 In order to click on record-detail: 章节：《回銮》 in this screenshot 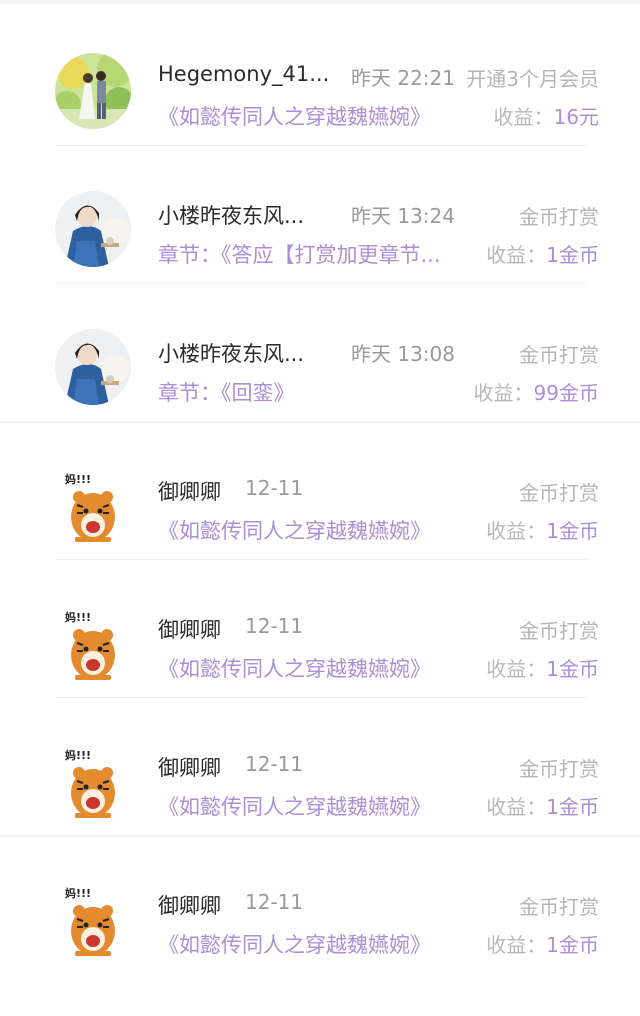, I will do `click(226, 392)`.